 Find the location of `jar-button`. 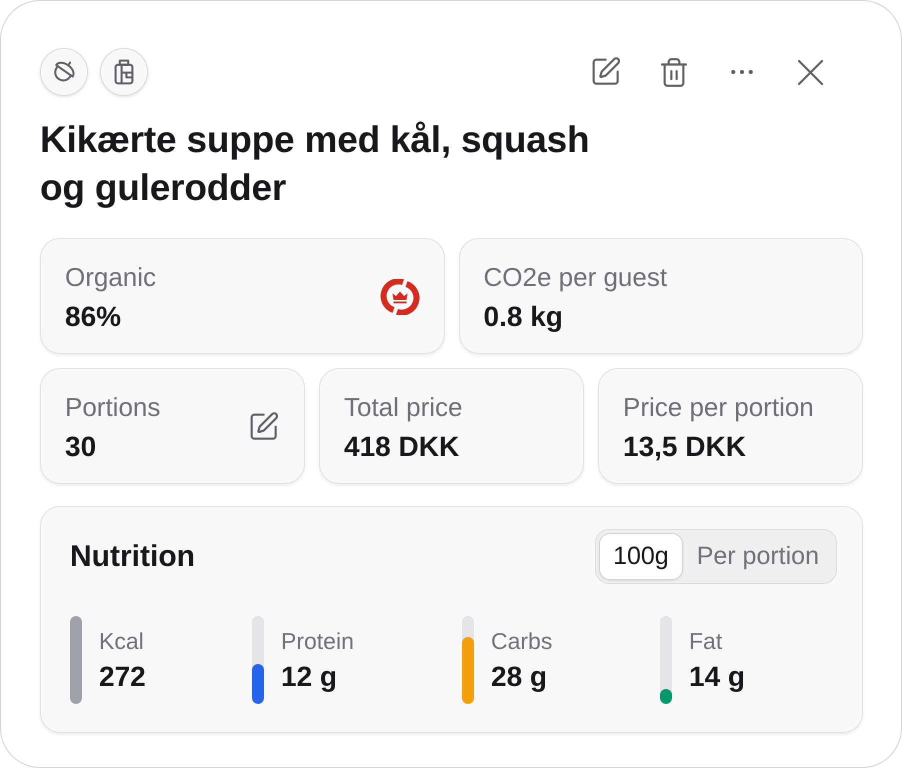

jar-button is located at coordinates (124, 72).